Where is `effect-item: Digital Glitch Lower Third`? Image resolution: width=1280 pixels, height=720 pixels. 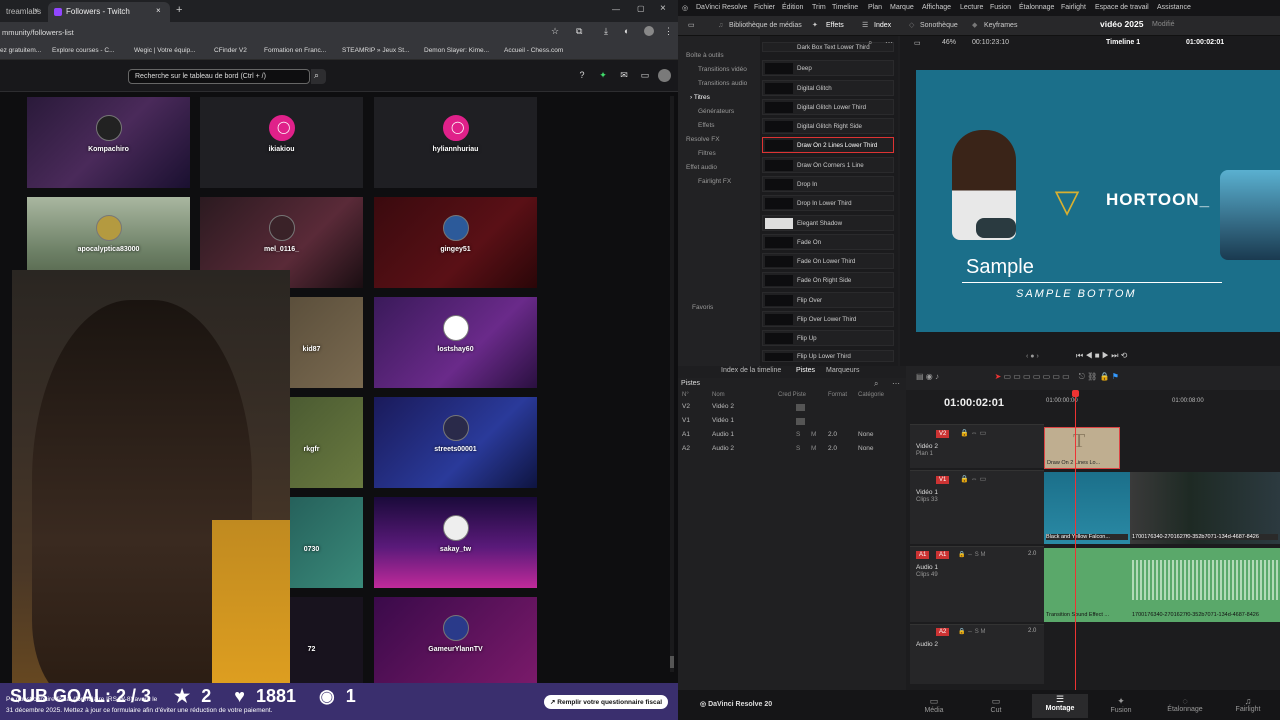
effect-item: Digital Glitch Lower Third is located at coordinates (828, 107).